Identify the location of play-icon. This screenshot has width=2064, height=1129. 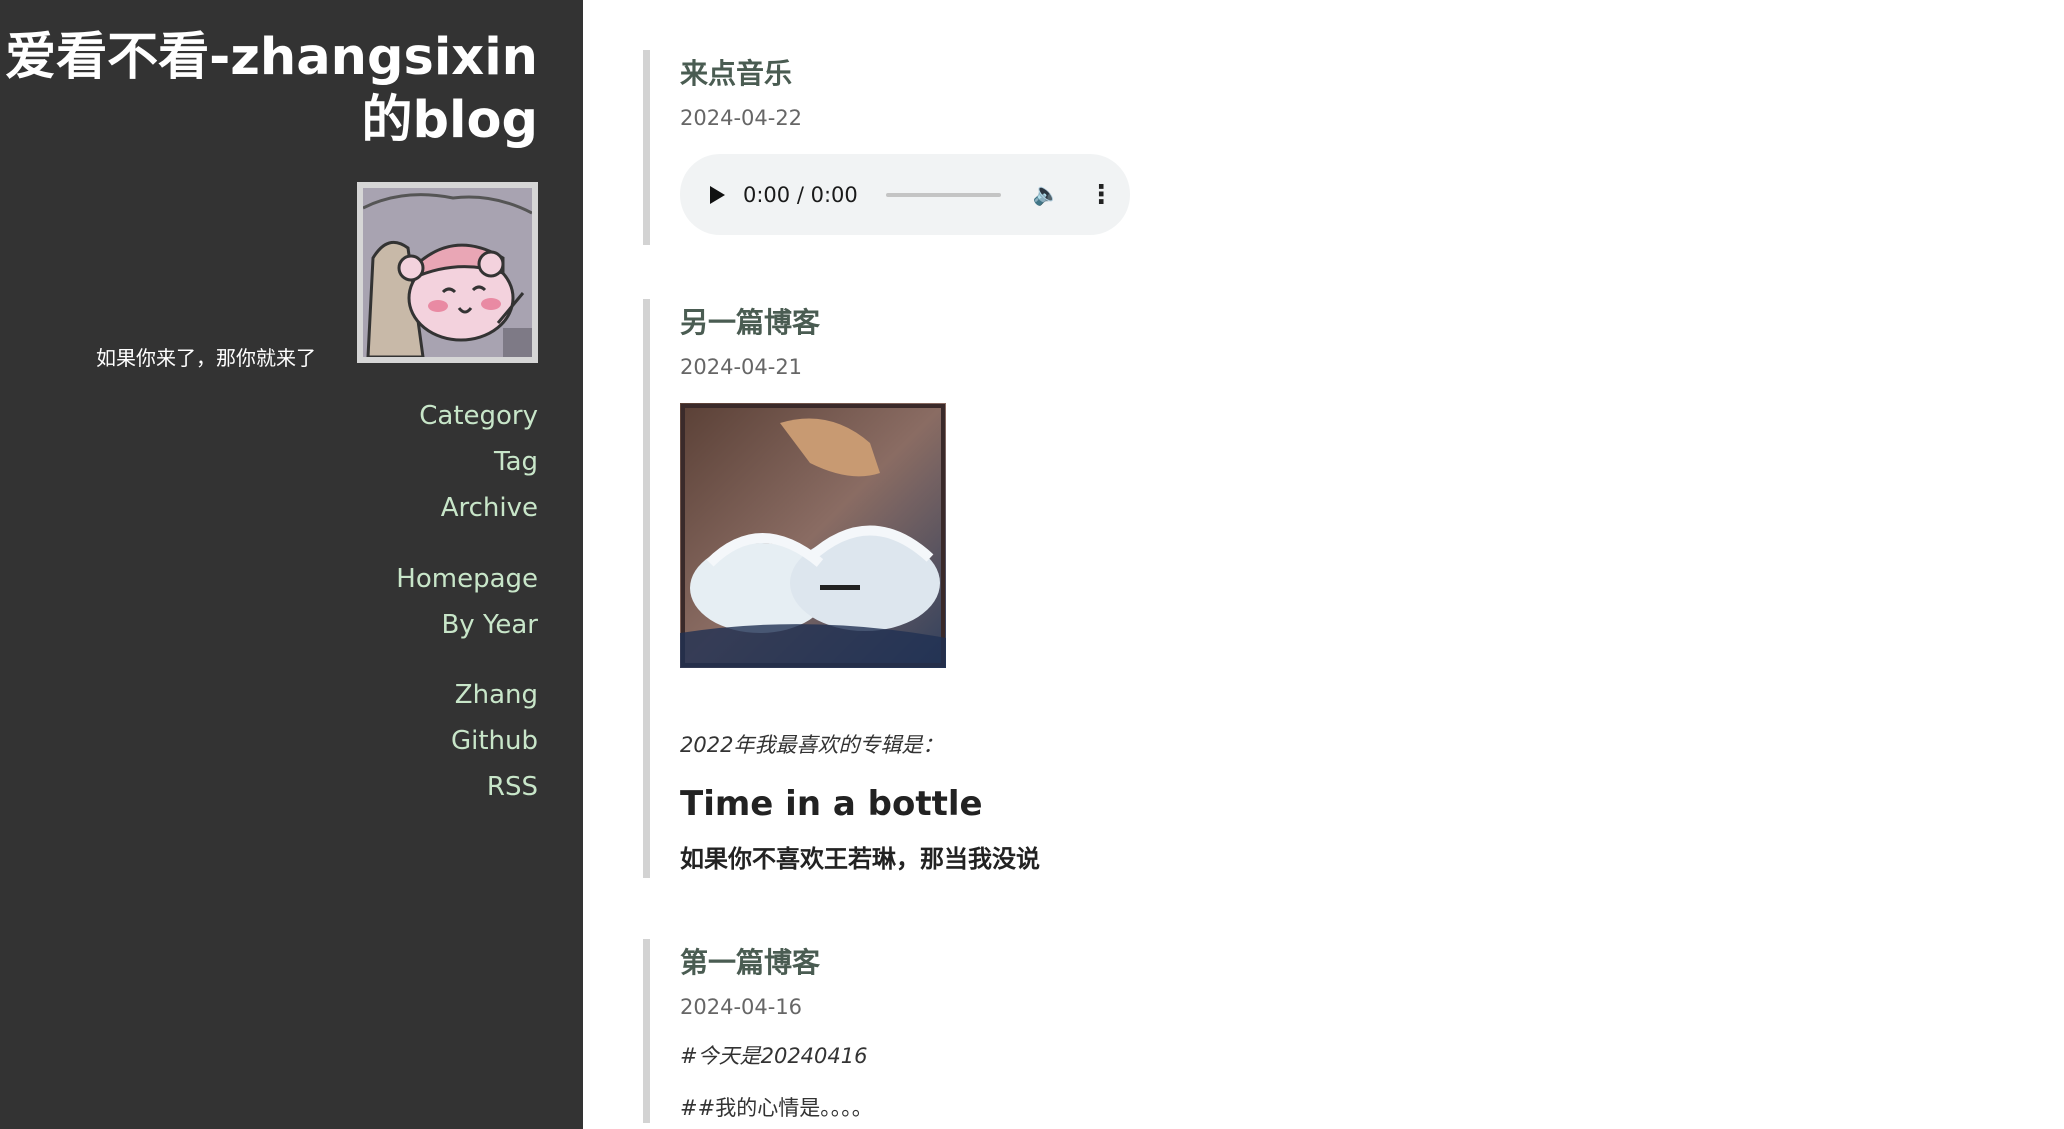
(717, 194).